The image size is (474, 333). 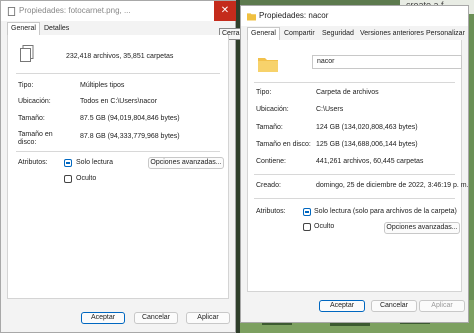 I want to click on file-icon, so click(x=11, y=11).